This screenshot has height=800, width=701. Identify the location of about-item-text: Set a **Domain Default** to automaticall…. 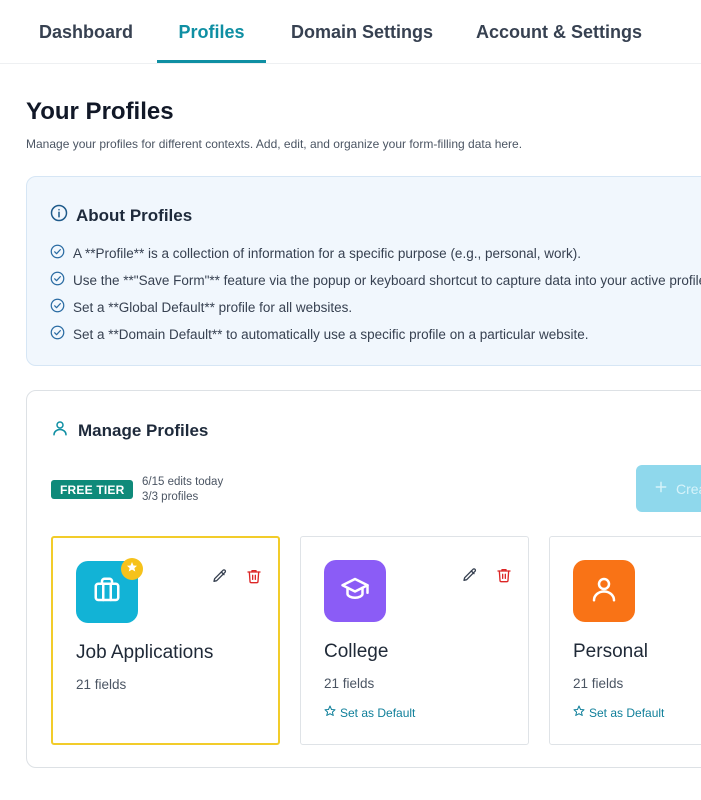
(331, 334).